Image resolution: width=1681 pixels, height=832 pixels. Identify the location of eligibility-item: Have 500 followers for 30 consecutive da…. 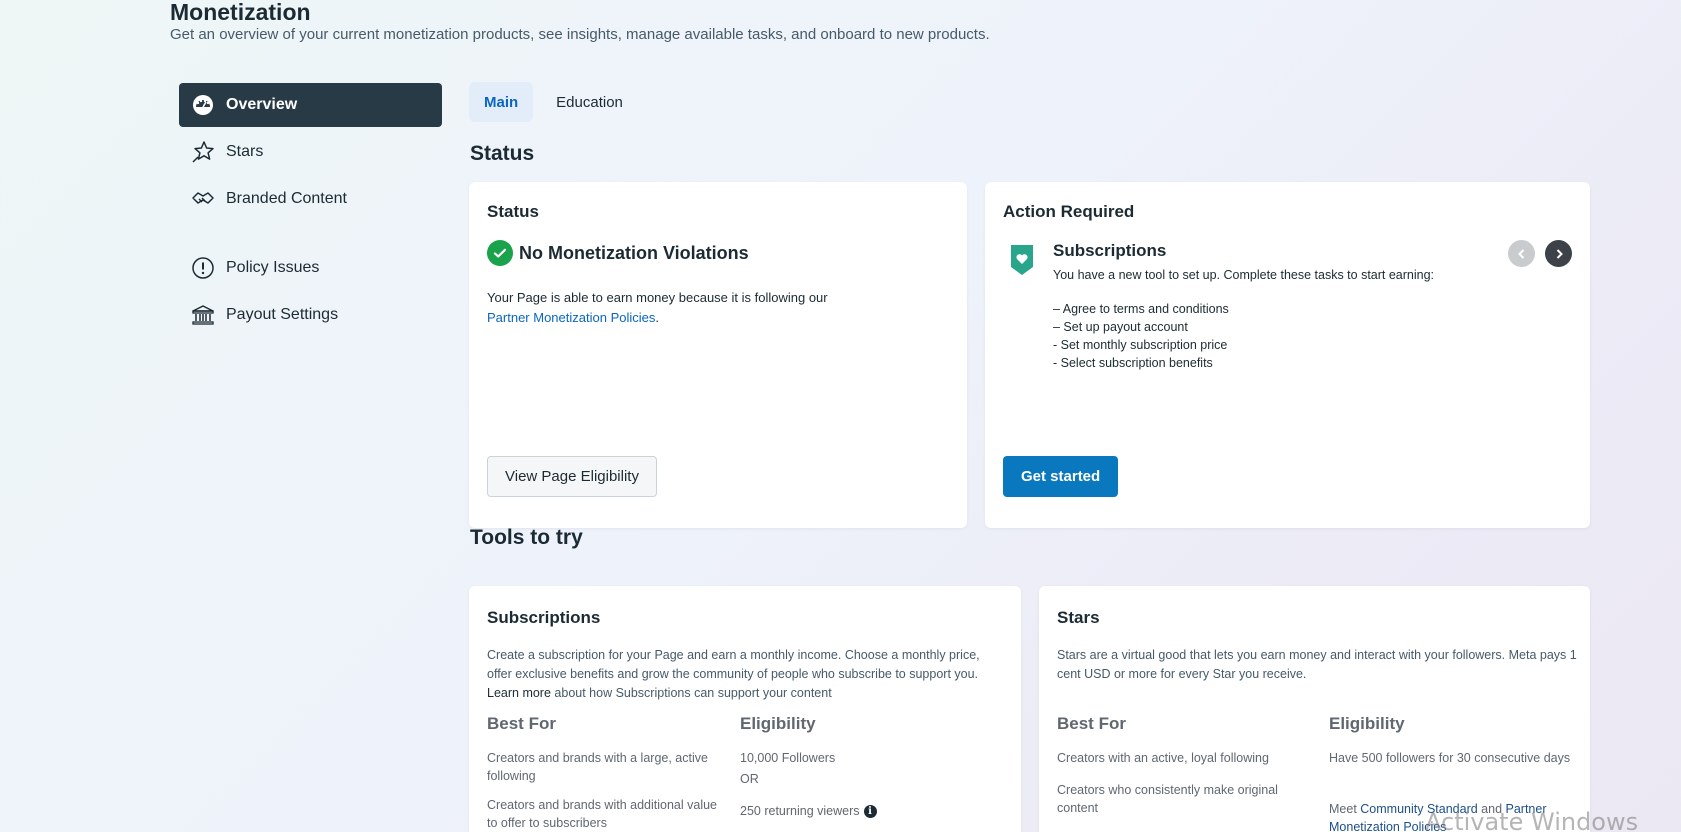
(1450, 758).